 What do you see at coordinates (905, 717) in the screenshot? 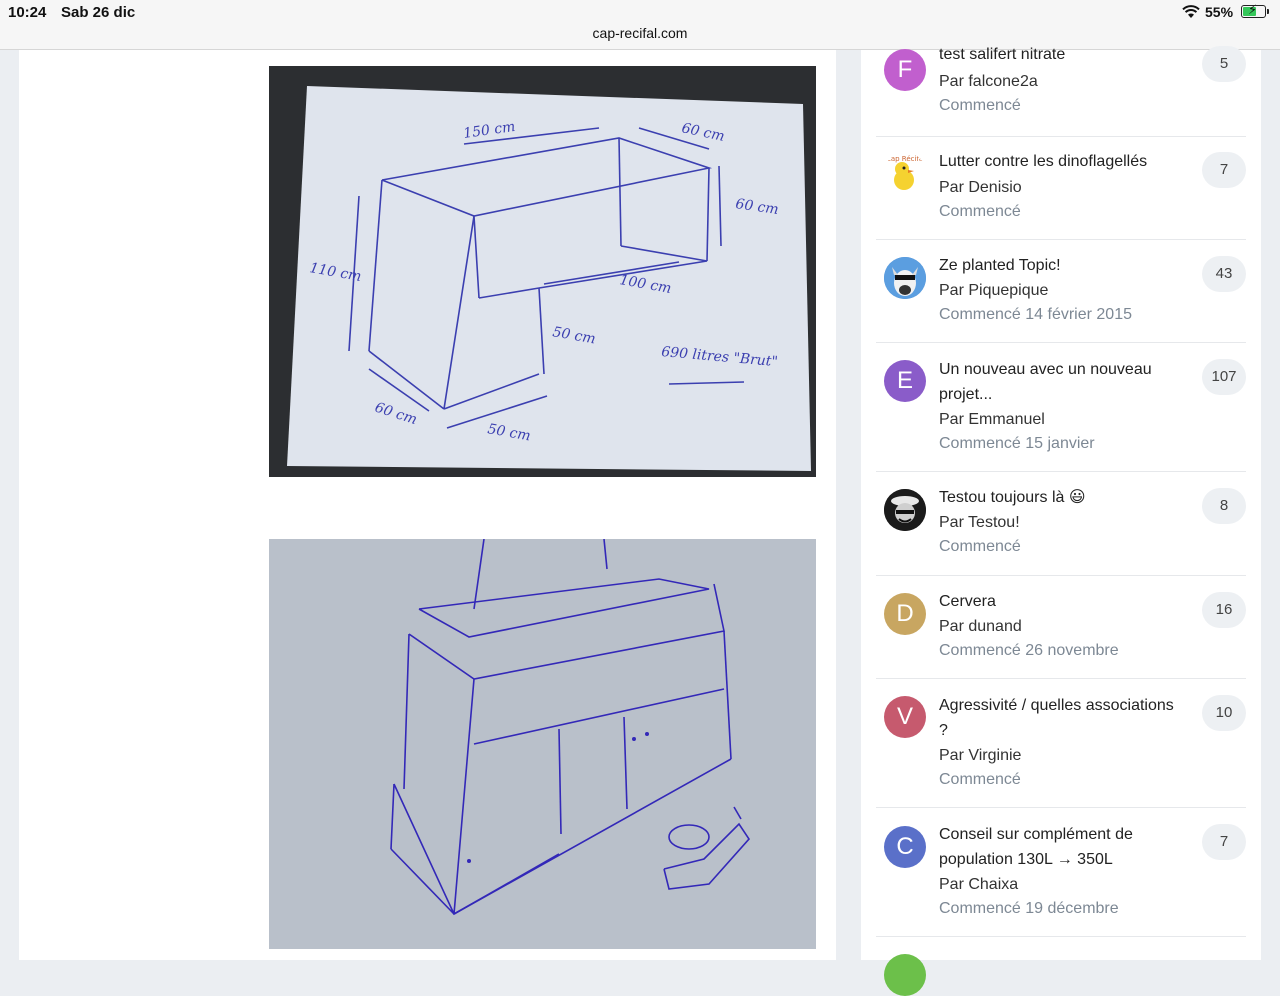
I see `avatar: V` at bounding box center [905, 717].